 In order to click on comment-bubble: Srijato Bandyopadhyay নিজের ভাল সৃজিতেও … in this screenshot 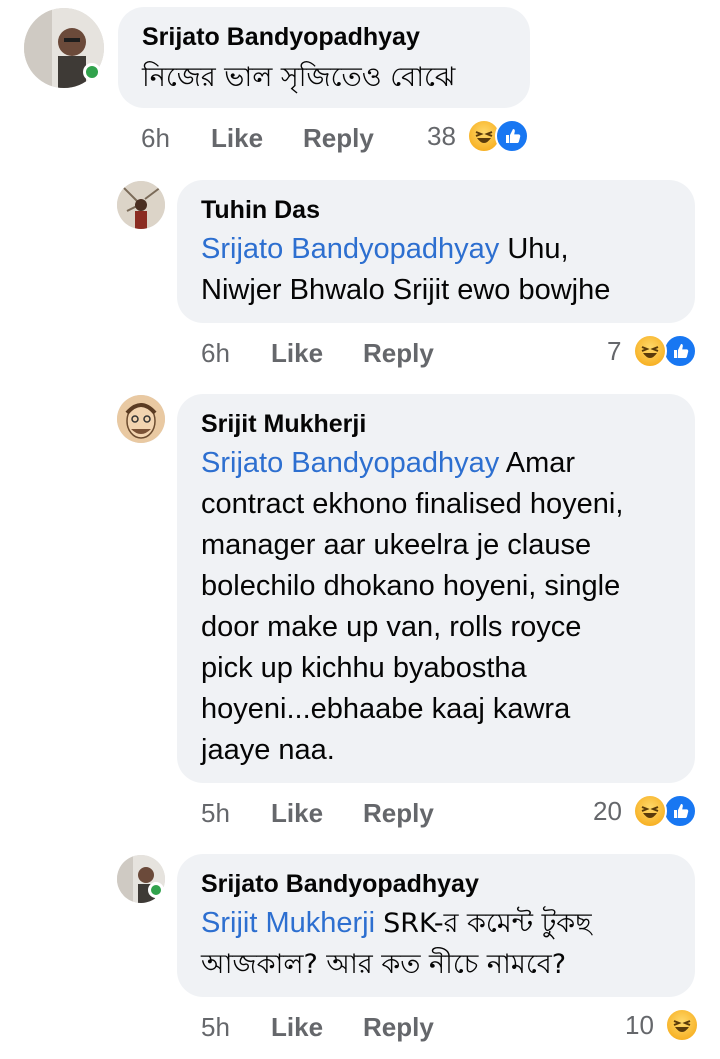, I will do `click(324, 57)`.